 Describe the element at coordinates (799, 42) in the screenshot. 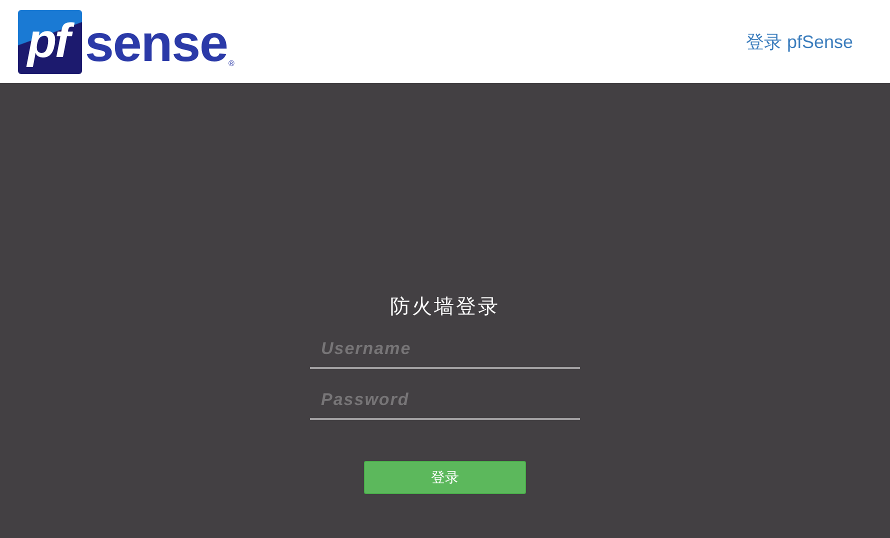

I see `page-title: 登录 pfSense` at that location.